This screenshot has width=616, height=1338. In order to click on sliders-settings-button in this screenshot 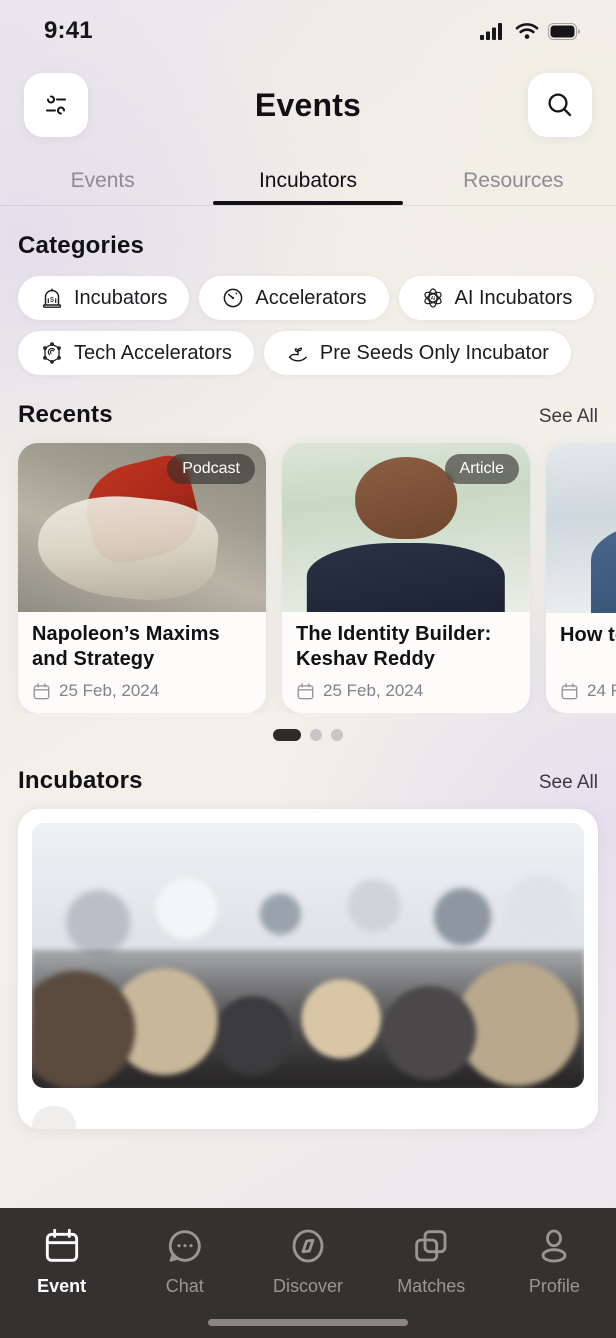, I will do `click(56, 105)`.